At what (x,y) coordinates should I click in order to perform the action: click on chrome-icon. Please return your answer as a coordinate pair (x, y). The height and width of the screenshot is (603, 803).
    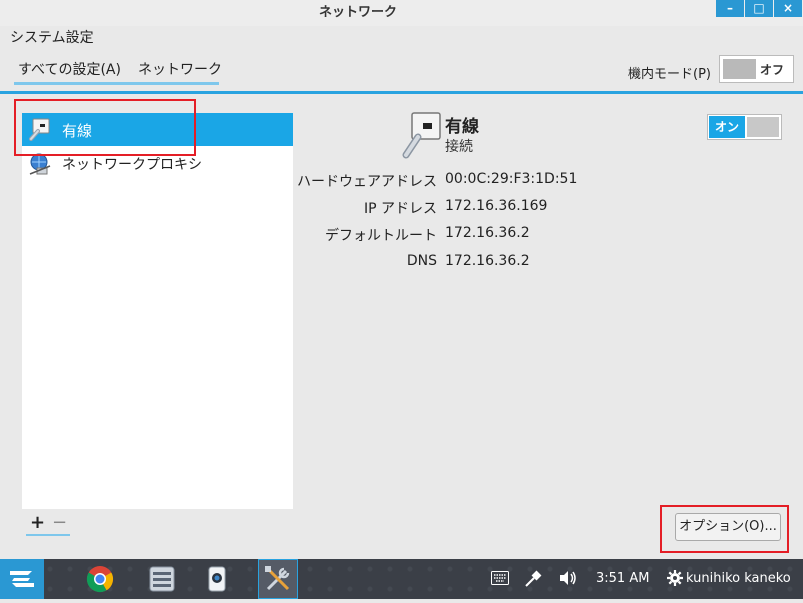
    Looking at the image, I should click on (100, 579).